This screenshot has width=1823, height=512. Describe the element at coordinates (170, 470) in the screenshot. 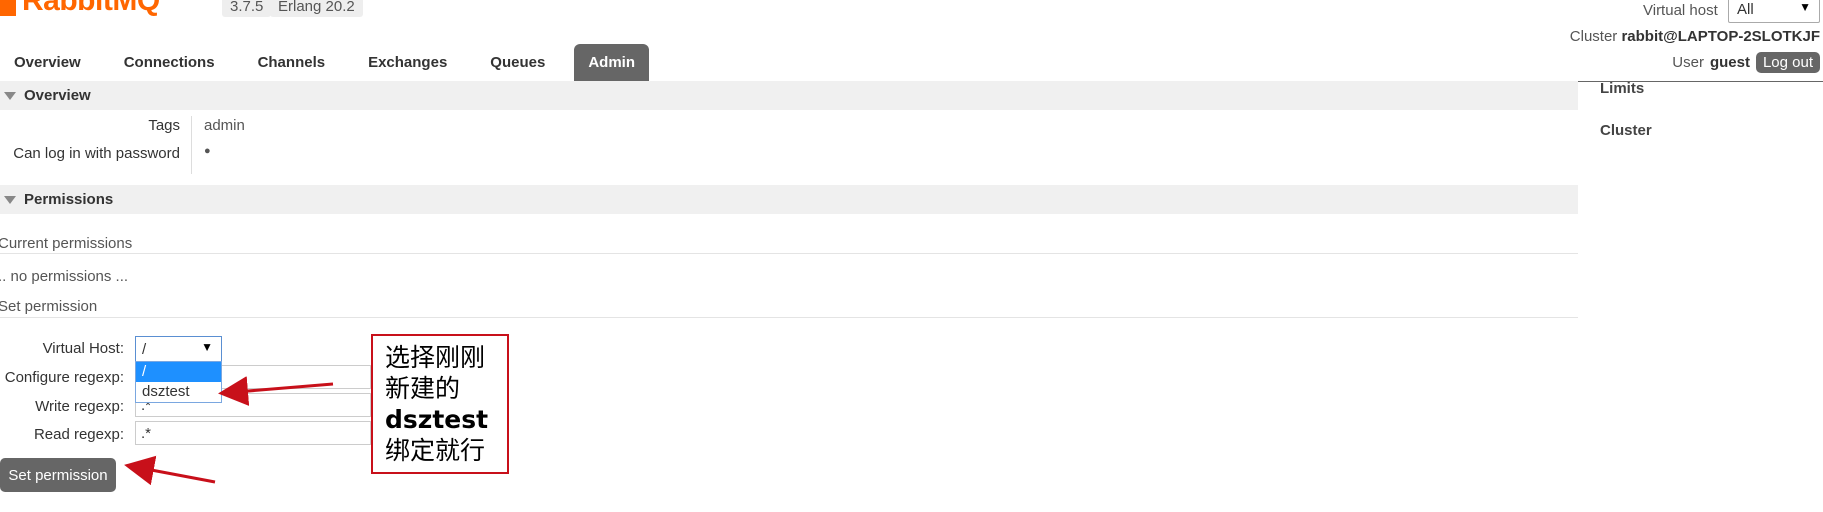

I see `arrow-to-set-permission` at that location.